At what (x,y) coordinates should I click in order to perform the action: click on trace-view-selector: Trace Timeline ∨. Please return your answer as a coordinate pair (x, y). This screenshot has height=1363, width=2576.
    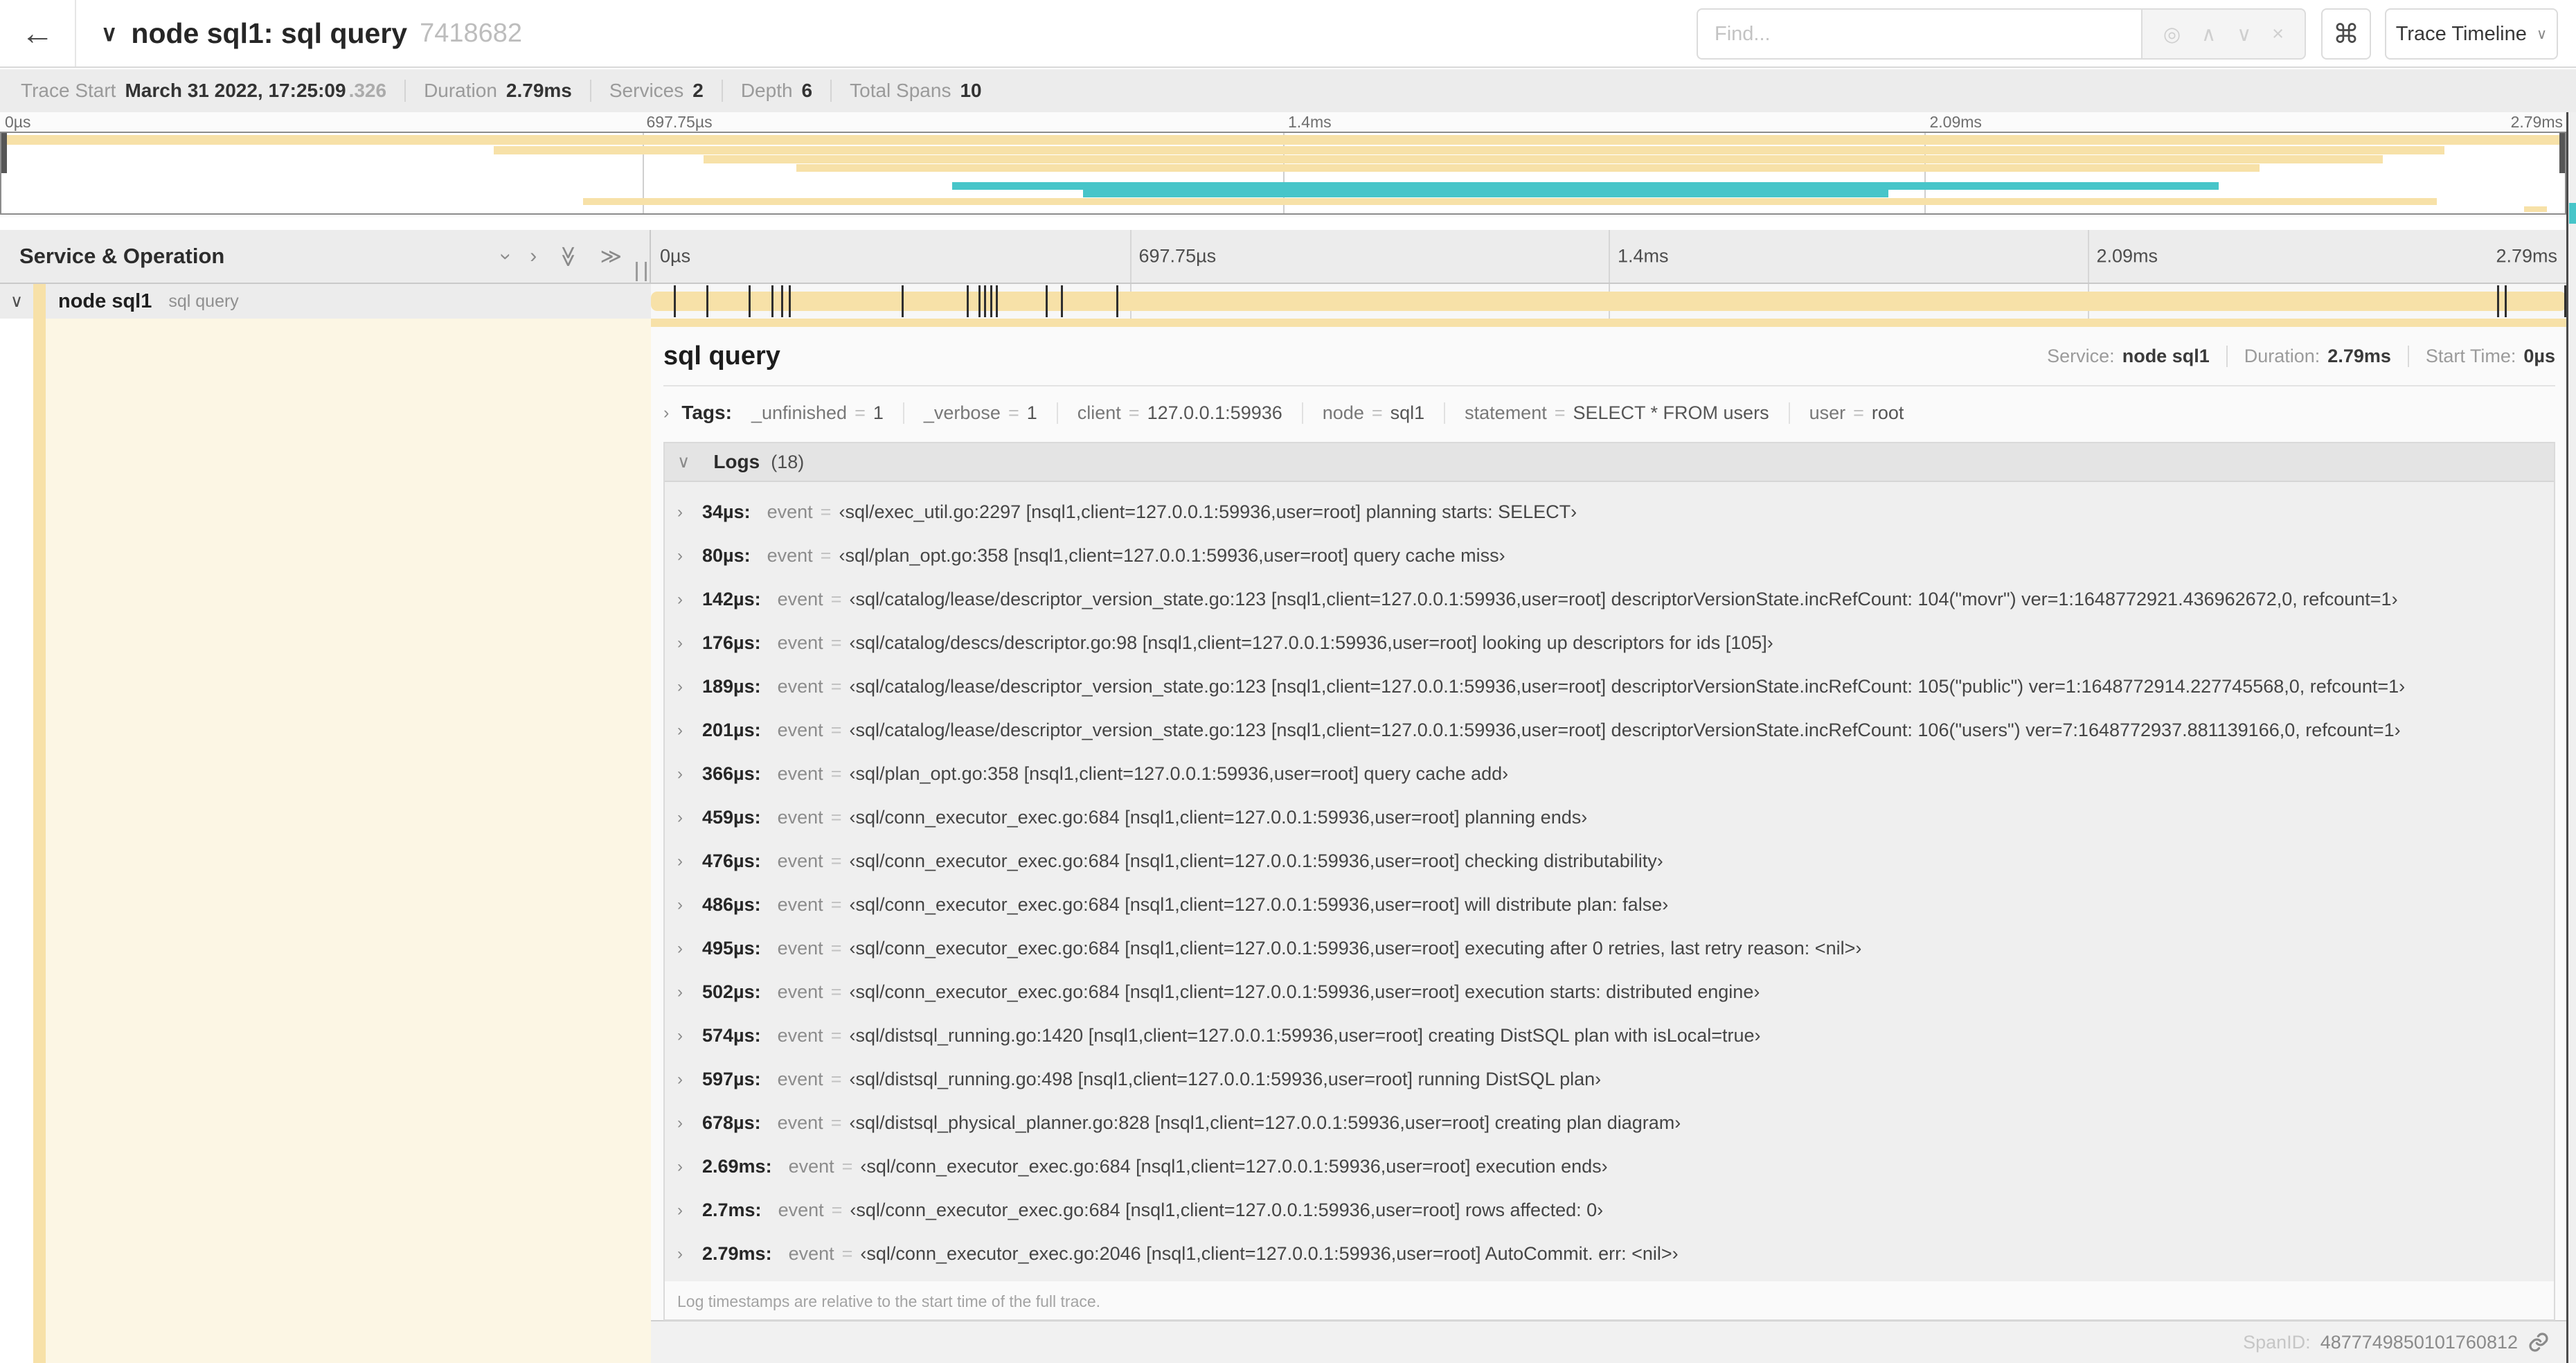
    Looking at the image, I should click on (2471, 34).